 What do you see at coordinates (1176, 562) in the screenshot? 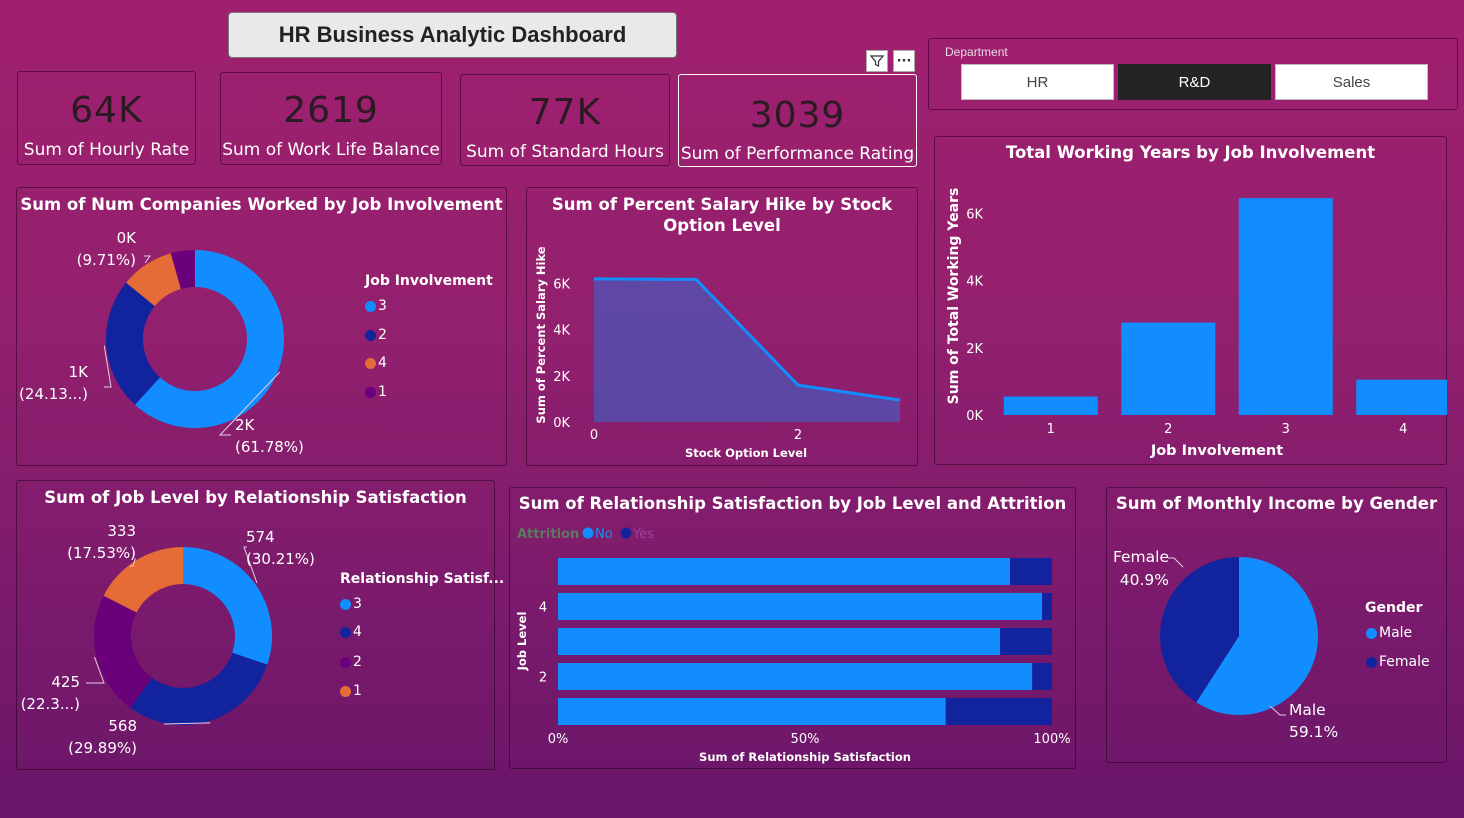
I see `leader-line` at bounding box center [1176, 562].